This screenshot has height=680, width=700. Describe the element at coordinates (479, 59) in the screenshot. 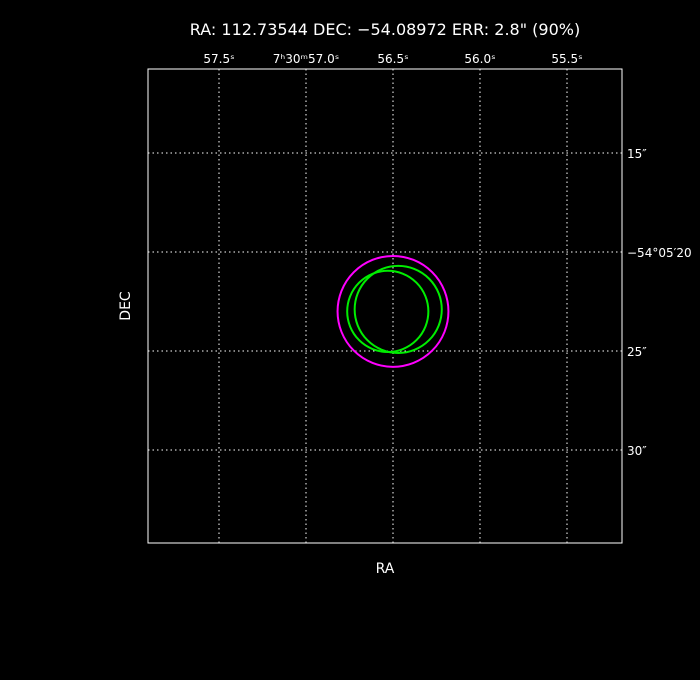

I see `ra-tick-label-3: 56.0ˢ` at that location.